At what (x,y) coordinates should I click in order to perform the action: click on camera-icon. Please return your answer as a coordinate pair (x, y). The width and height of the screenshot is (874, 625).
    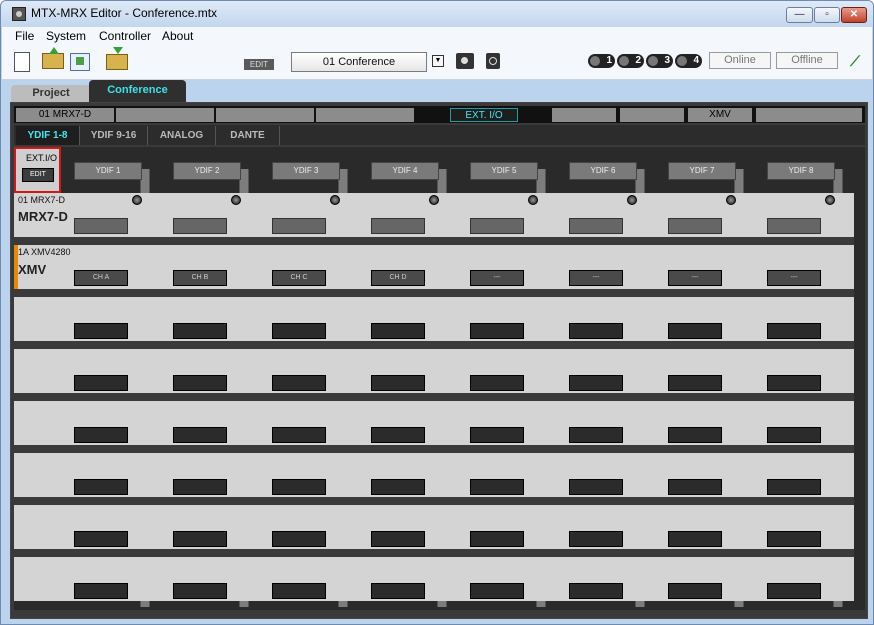
    Looking at the image, I should click on (465, 61).